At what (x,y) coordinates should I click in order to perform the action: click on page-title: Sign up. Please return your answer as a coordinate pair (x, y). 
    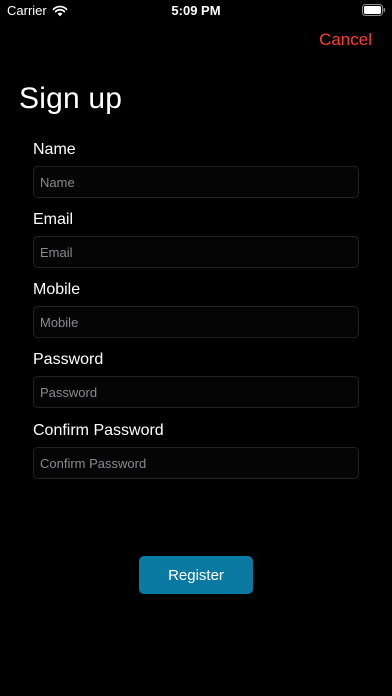
    Looking at the image, I should click on (71, 98).